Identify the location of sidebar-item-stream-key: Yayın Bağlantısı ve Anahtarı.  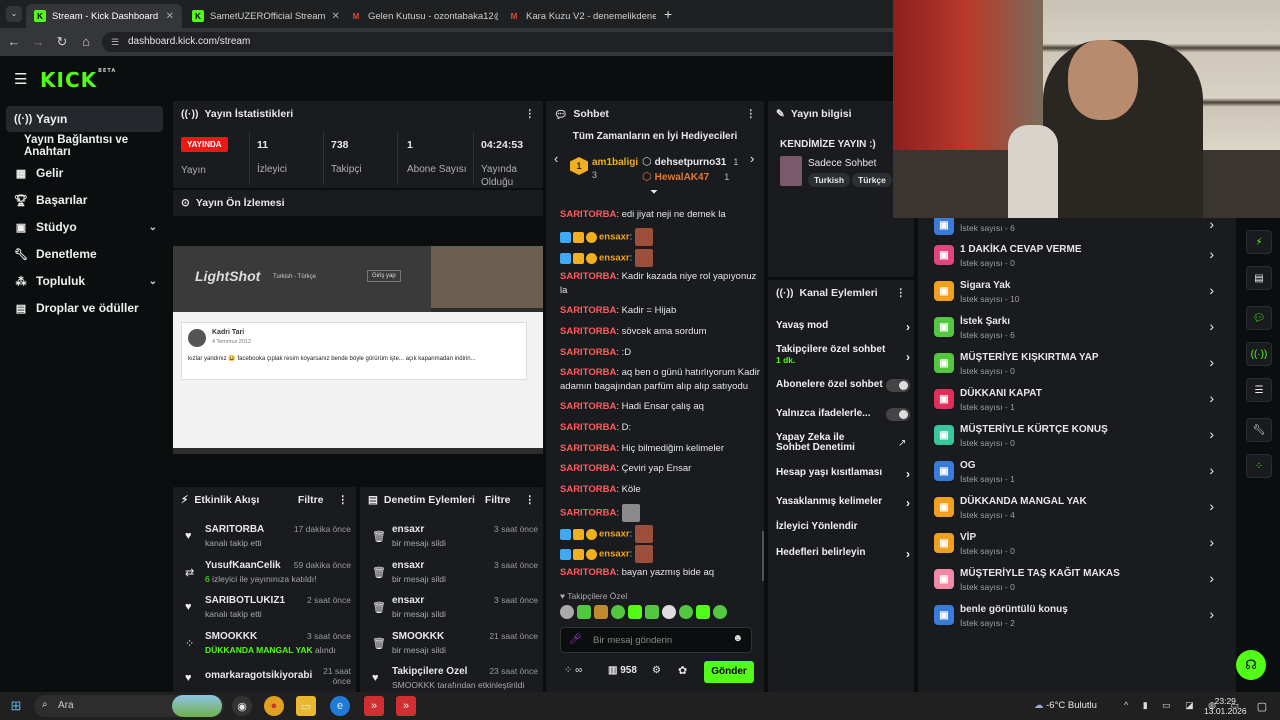
(89, 146).